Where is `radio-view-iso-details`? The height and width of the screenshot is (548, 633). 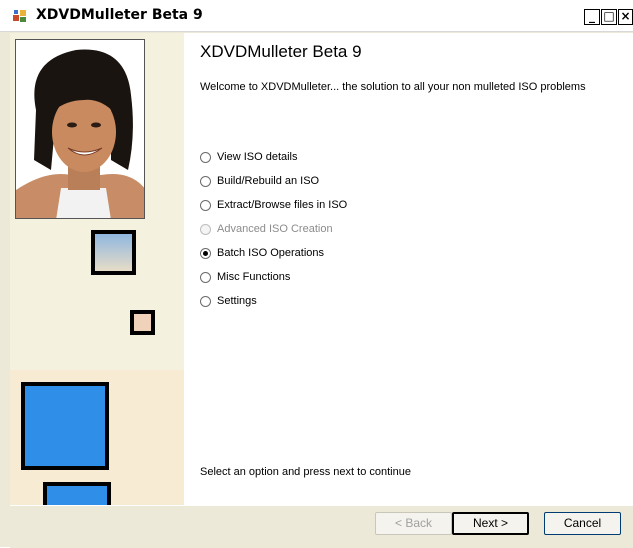
radio-view-iso-details is located at coordinates (205, 157).